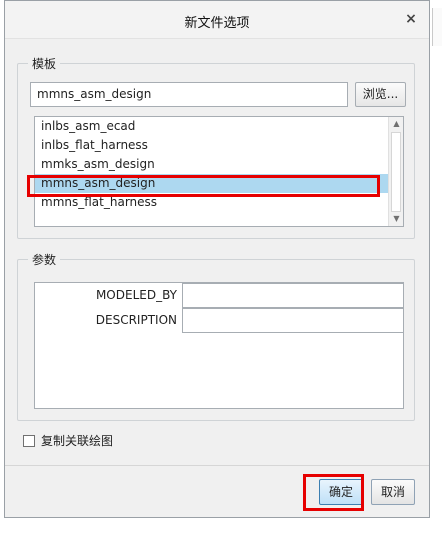 The height and width of the screenshot is (533, 442). I want to click on chevron-up-icon: ▲, so click(396, 124).